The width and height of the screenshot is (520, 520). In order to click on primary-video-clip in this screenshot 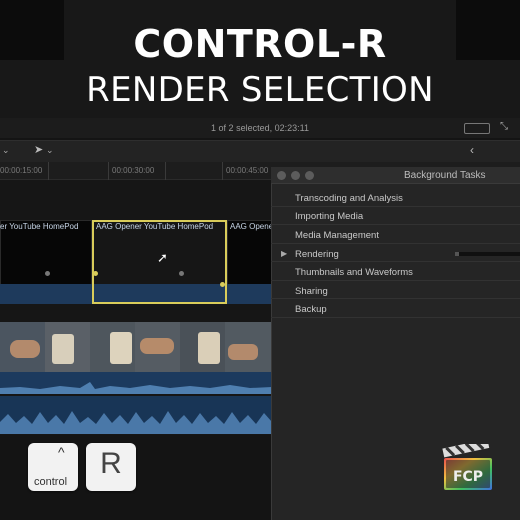, I will do `click(136, 347)`.